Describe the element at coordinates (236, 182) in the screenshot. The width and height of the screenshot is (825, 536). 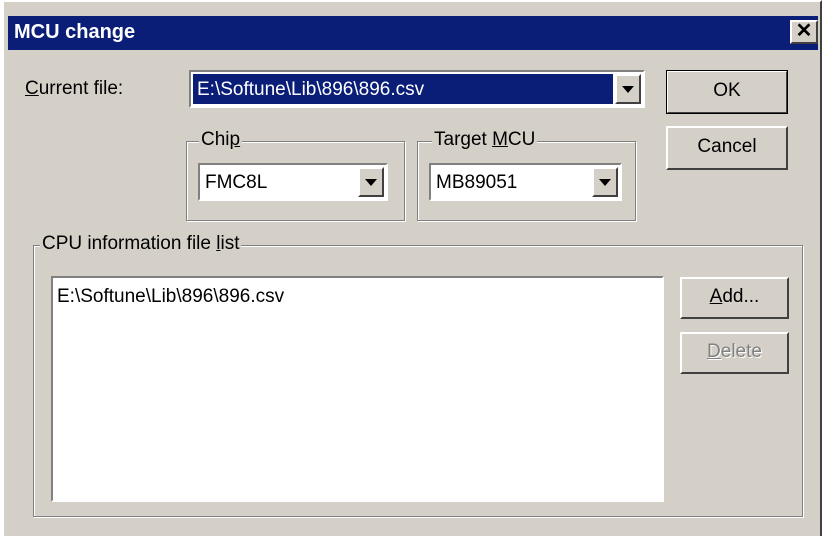
I see `chip-value: FMC8L` at that location.